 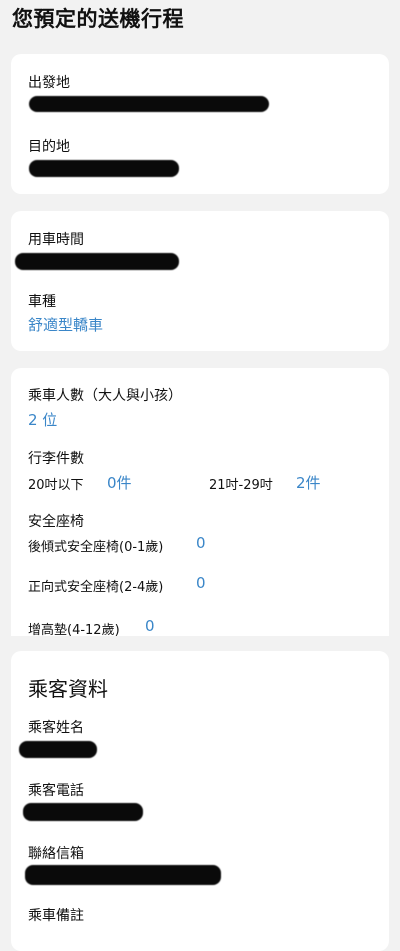 I want to click on passenger-count-value: 2 位, so click(x=43, y=420).